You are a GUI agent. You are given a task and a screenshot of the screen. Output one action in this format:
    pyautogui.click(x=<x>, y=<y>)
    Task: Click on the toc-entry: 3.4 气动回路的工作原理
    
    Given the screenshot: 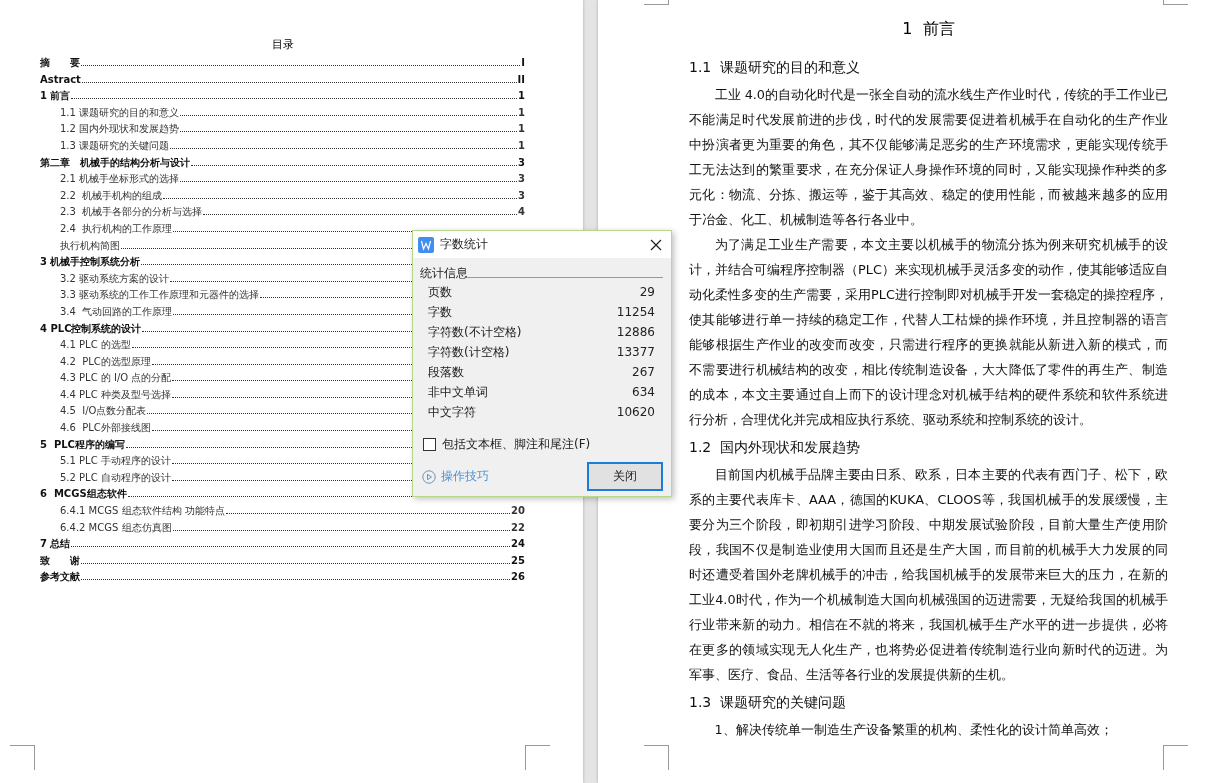 What is the action you would take?
    pyautogui.click(x=116, y=312)
    